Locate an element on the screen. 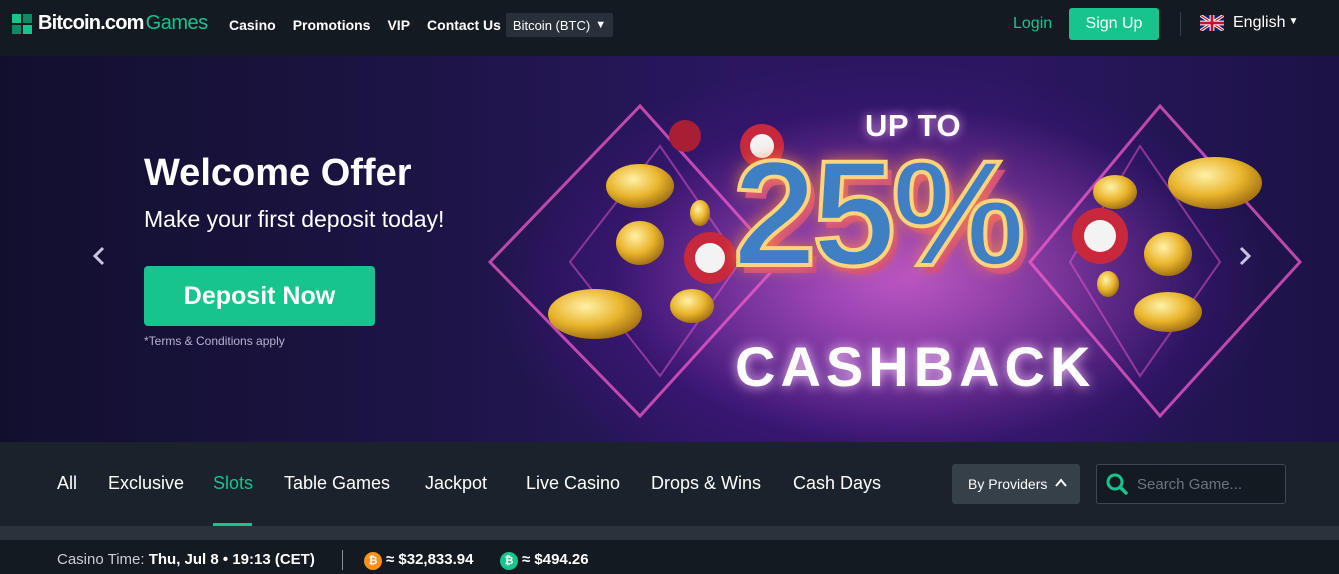  category-exclusive: Exclusive is located at coordinates (146, 483).